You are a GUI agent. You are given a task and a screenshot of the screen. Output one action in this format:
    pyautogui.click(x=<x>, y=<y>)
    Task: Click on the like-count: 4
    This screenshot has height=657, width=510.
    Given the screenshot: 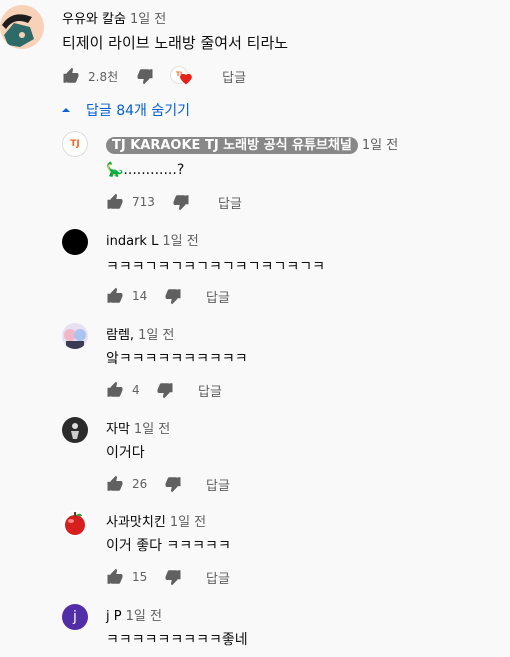 What is the action you would take?
    pyautogui.click(x=136, y=390)
    